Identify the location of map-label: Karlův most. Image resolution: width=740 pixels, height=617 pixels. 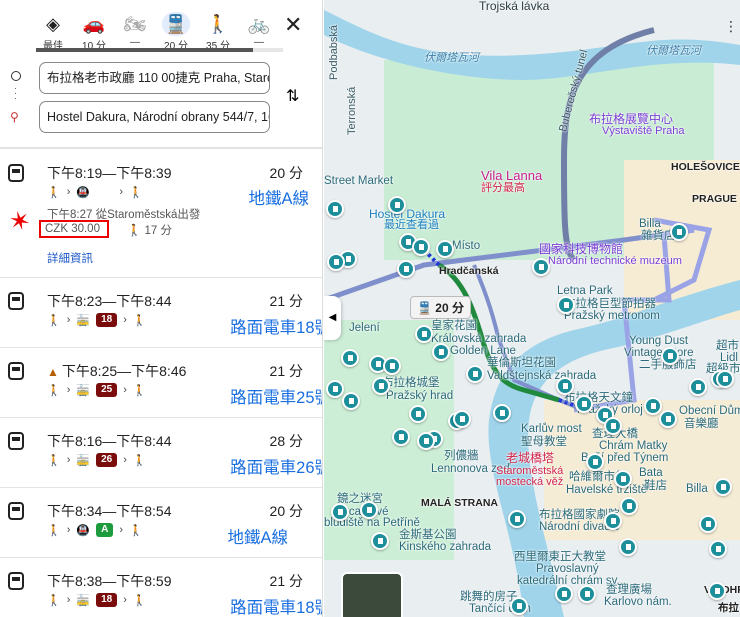
(551, 429).